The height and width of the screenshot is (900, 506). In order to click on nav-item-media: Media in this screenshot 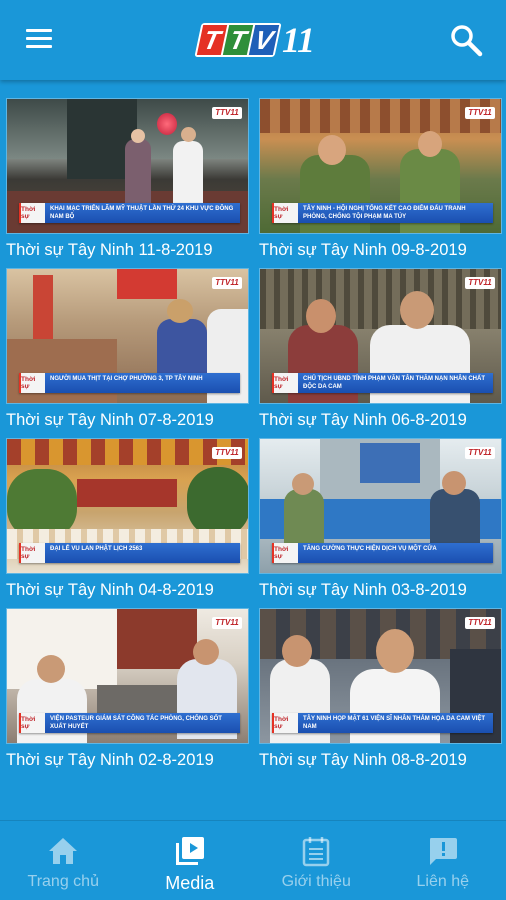, I will do `click(190, 860)`.